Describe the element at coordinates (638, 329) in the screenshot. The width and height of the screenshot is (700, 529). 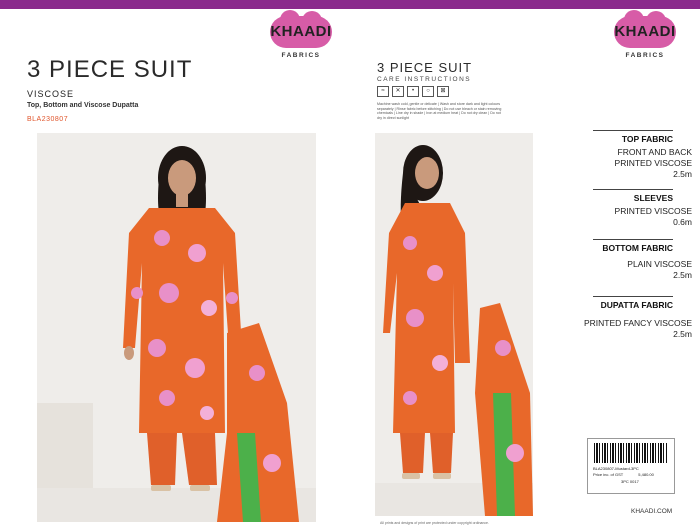
I see `spec-dupatta-fabric: PRINTED FANCY VISCOSE 2.5m` at that location.